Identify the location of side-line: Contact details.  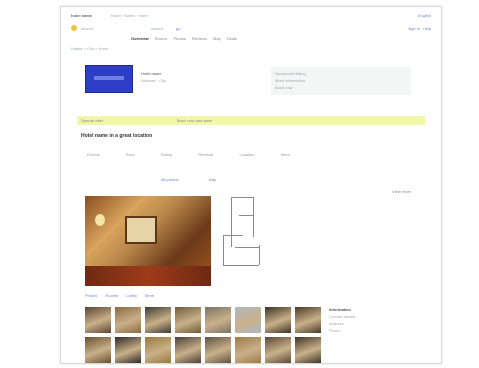
(370, 316).